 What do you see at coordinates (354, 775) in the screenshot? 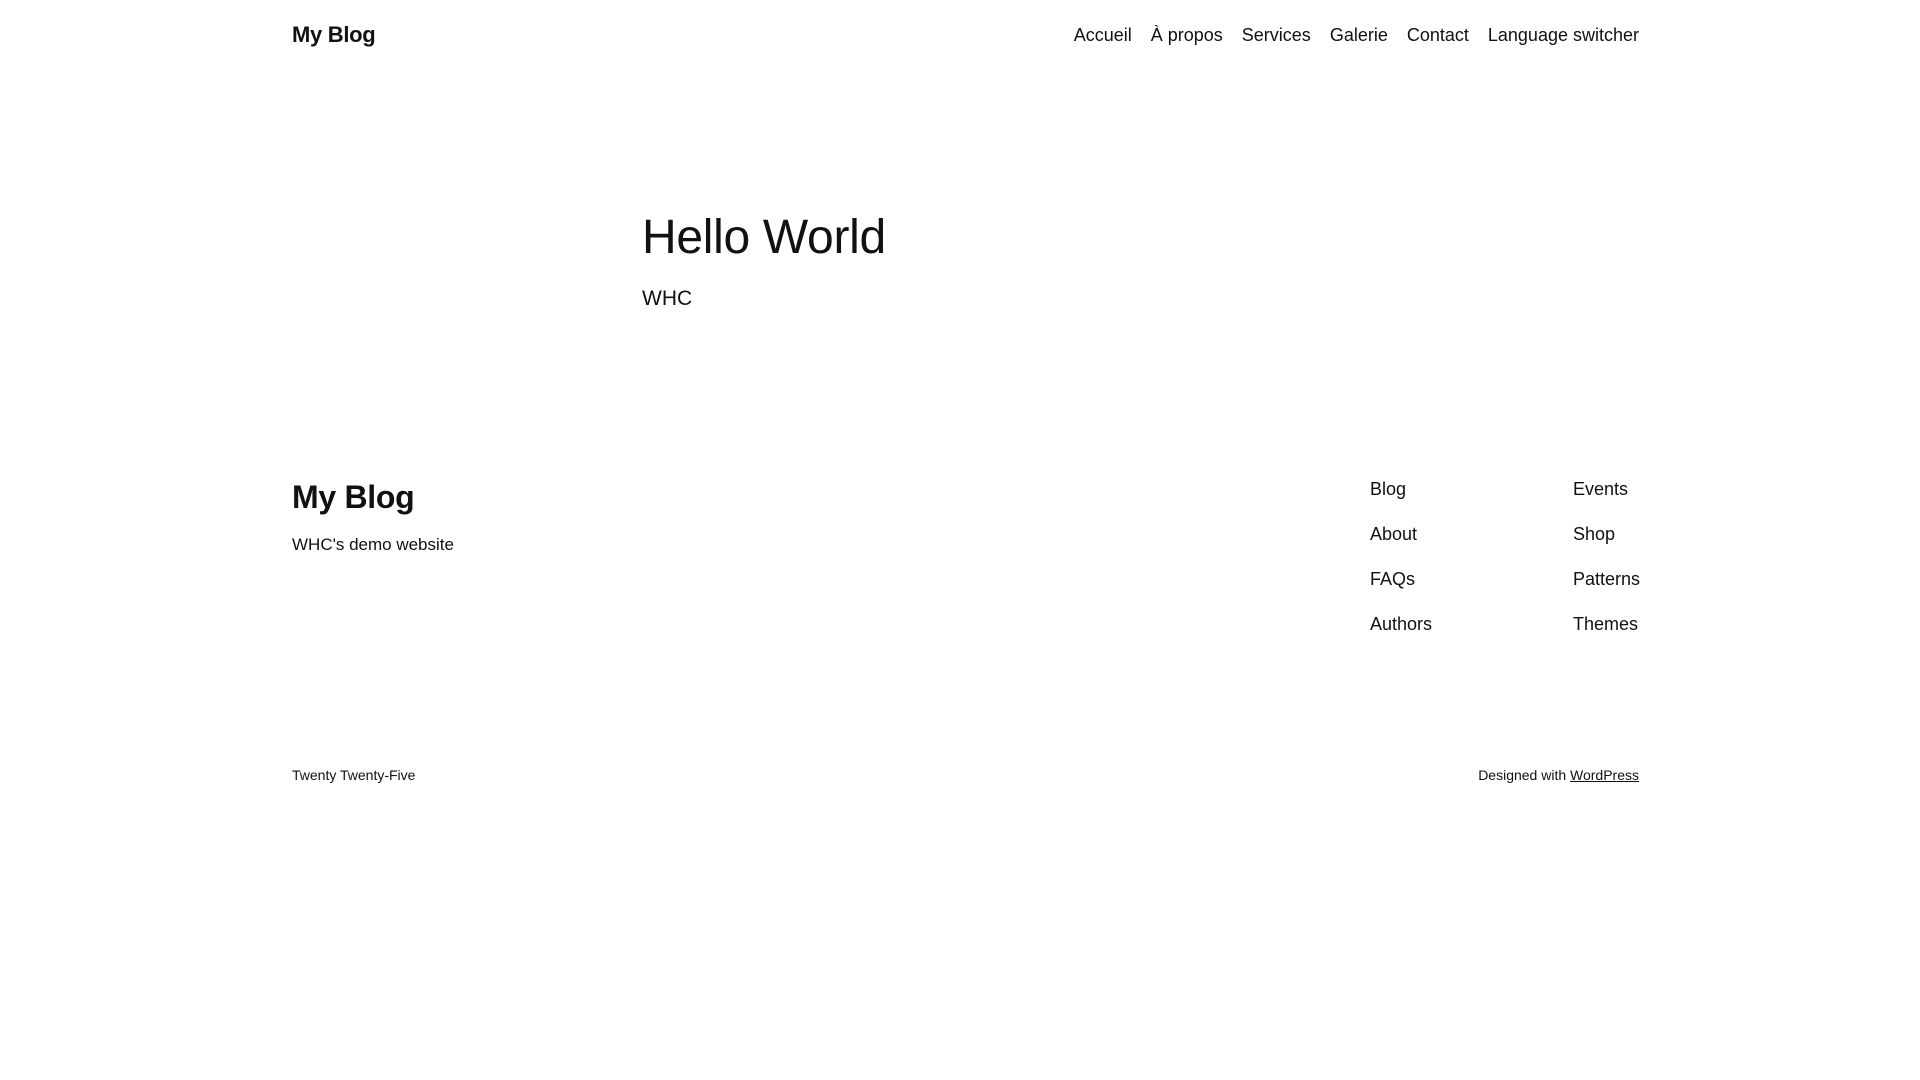
I see `theme-name: Twenty Twenty-Five` at bounding box center [354, 775].